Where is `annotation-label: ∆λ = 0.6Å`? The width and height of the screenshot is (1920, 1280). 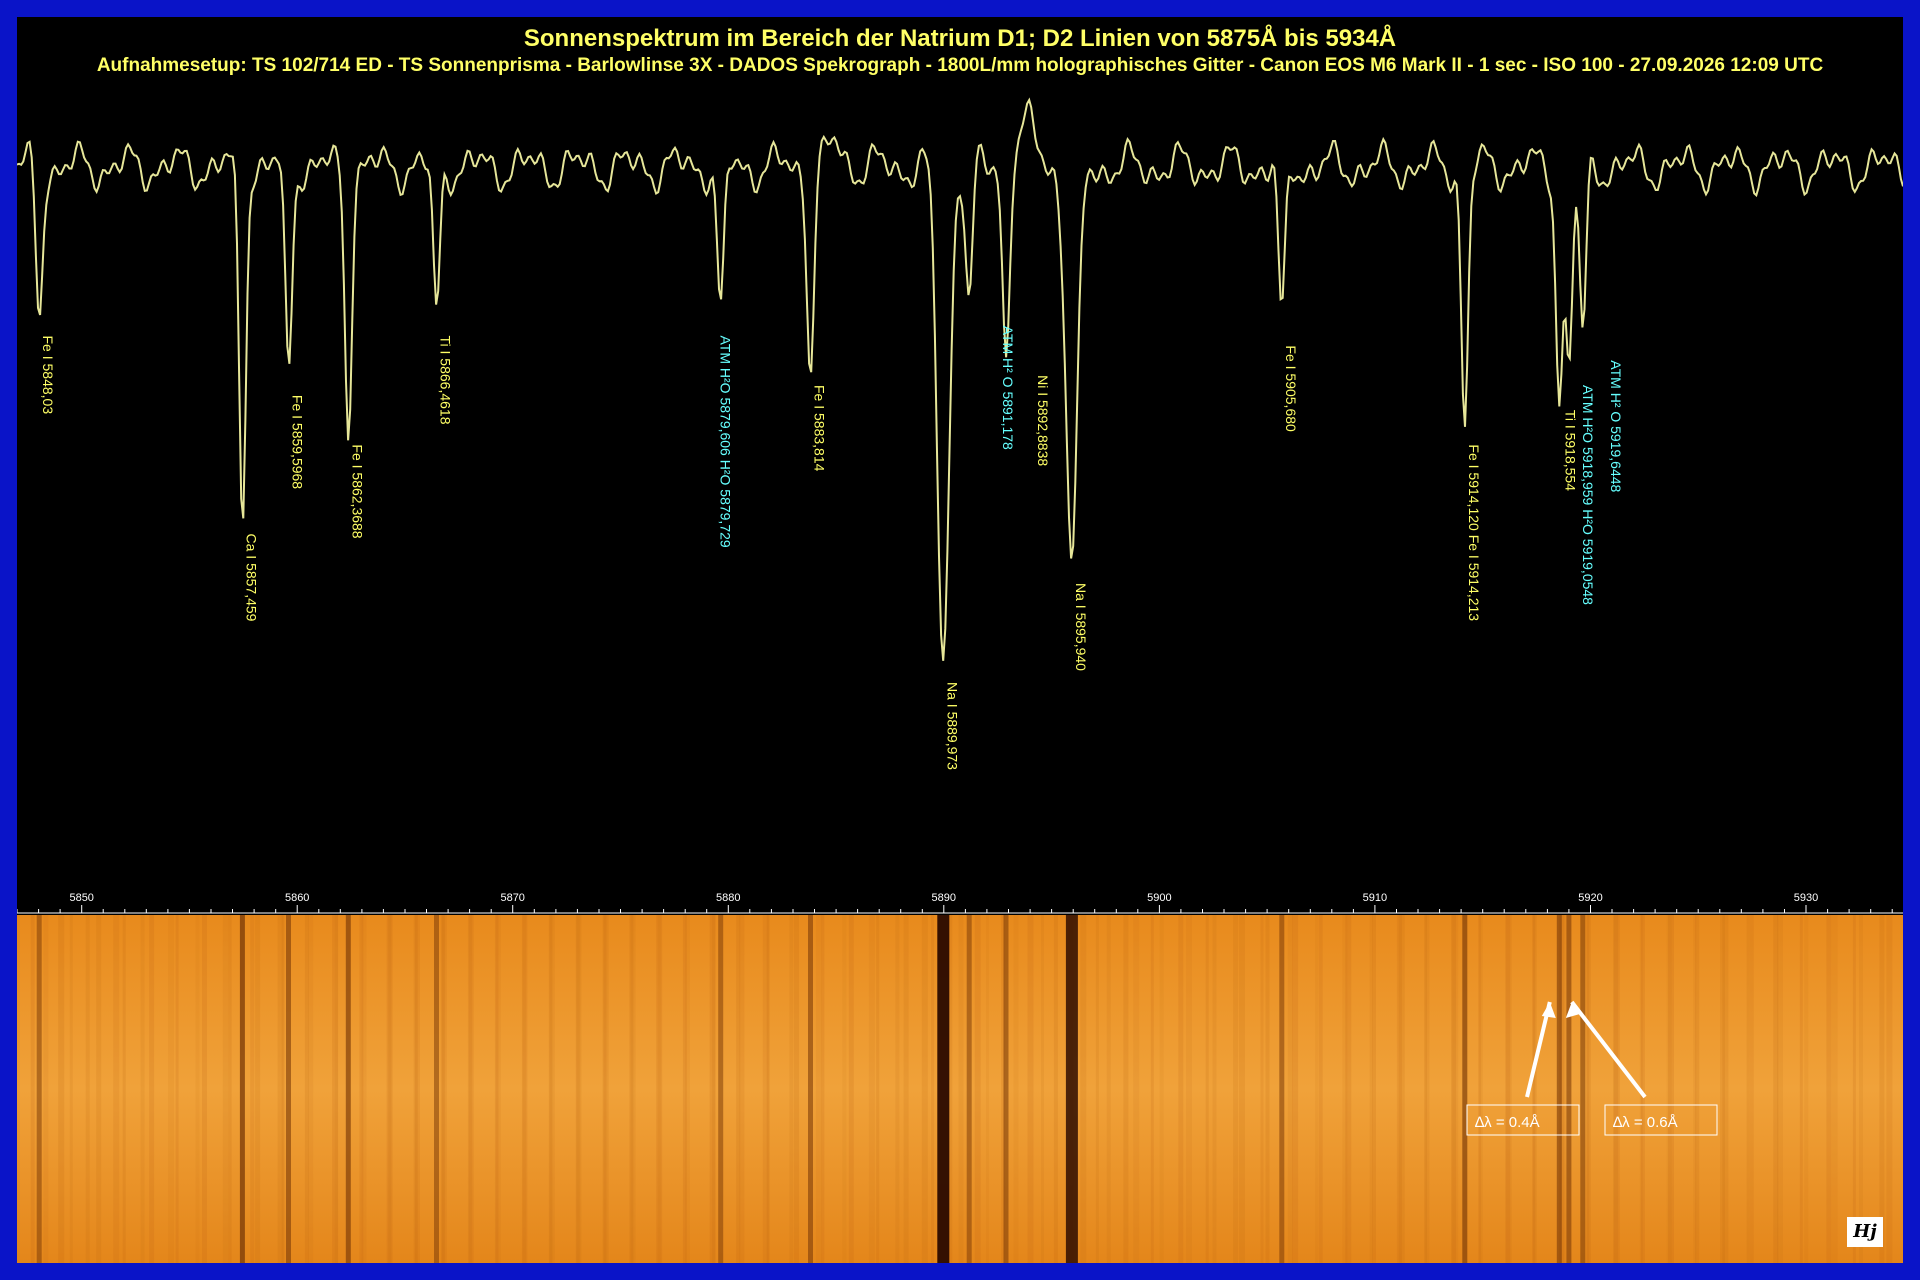
annotation-label: ∆λ = 0.6Å is located at coordinates (1645, 1122).